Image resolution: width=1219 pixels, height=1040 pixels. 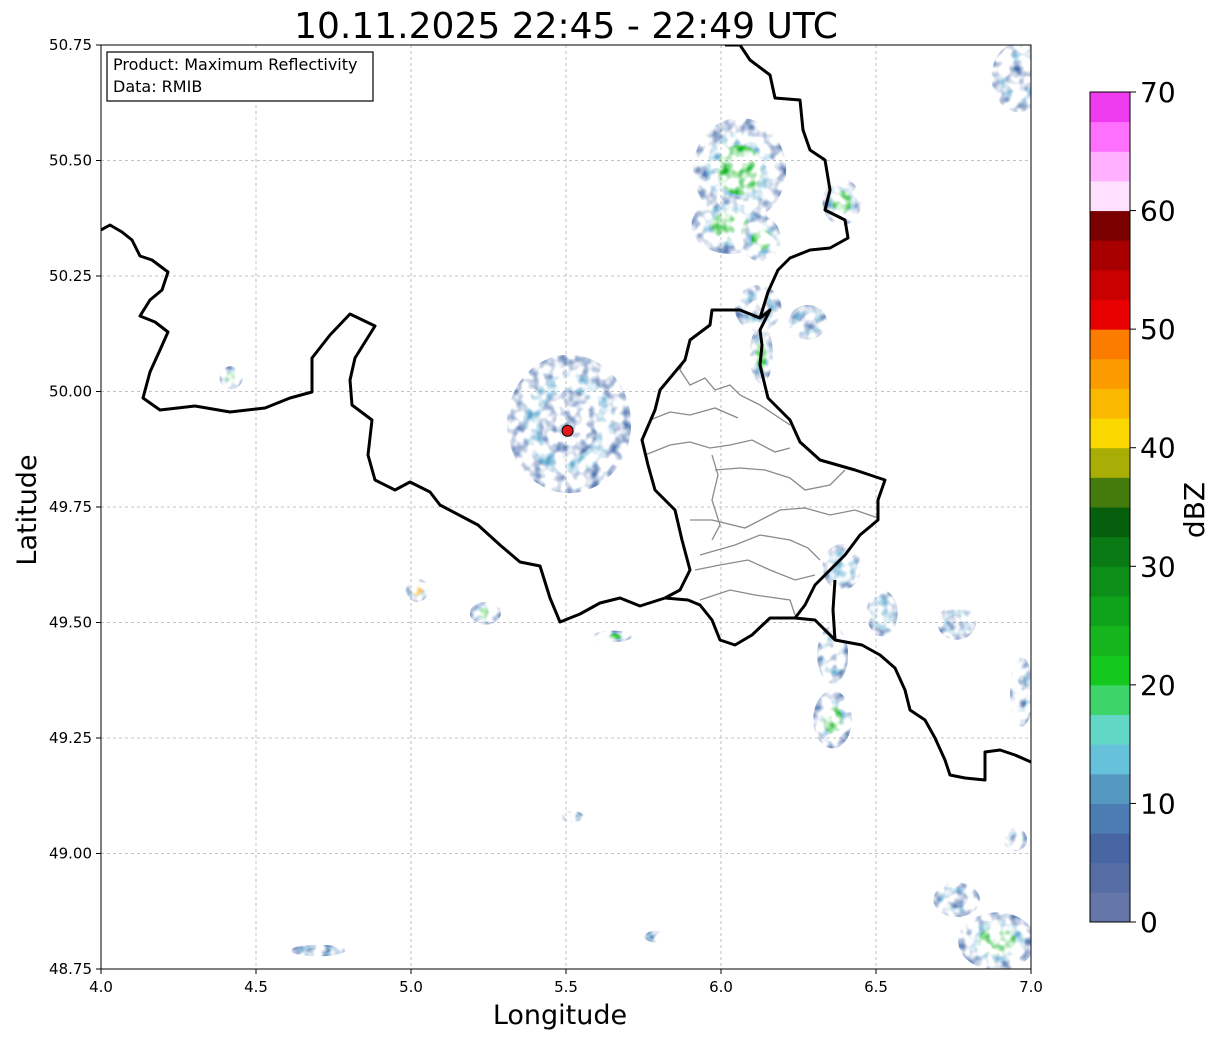 I want to click on x-tick-label: 6.5, so click(x=876, y=987).